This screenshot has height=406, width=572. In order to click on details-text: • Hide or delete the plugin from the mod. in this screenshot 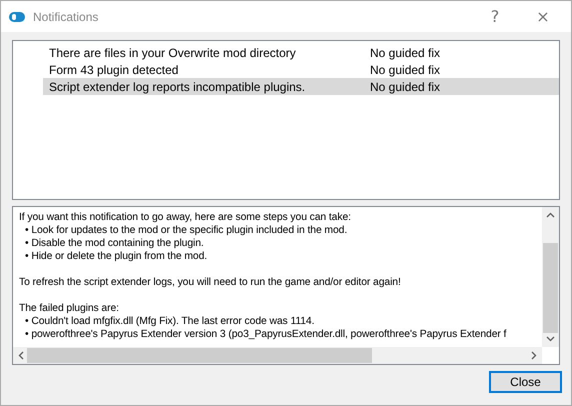, I will do `click(116, 256)`.